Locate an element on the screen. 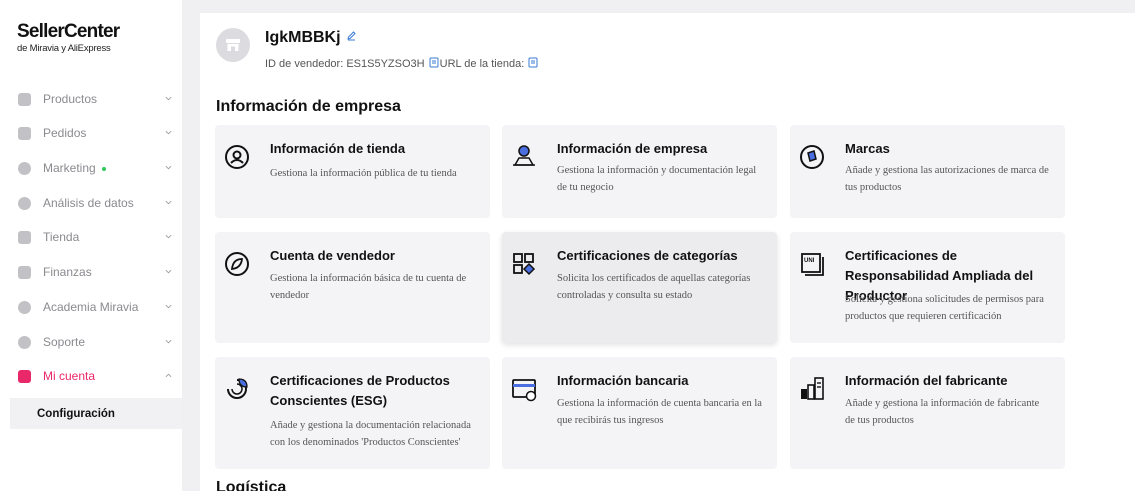 The image size is (1135, 491). sidebar-item-pedidos: Pedidos is located at coordinates (91, 133).